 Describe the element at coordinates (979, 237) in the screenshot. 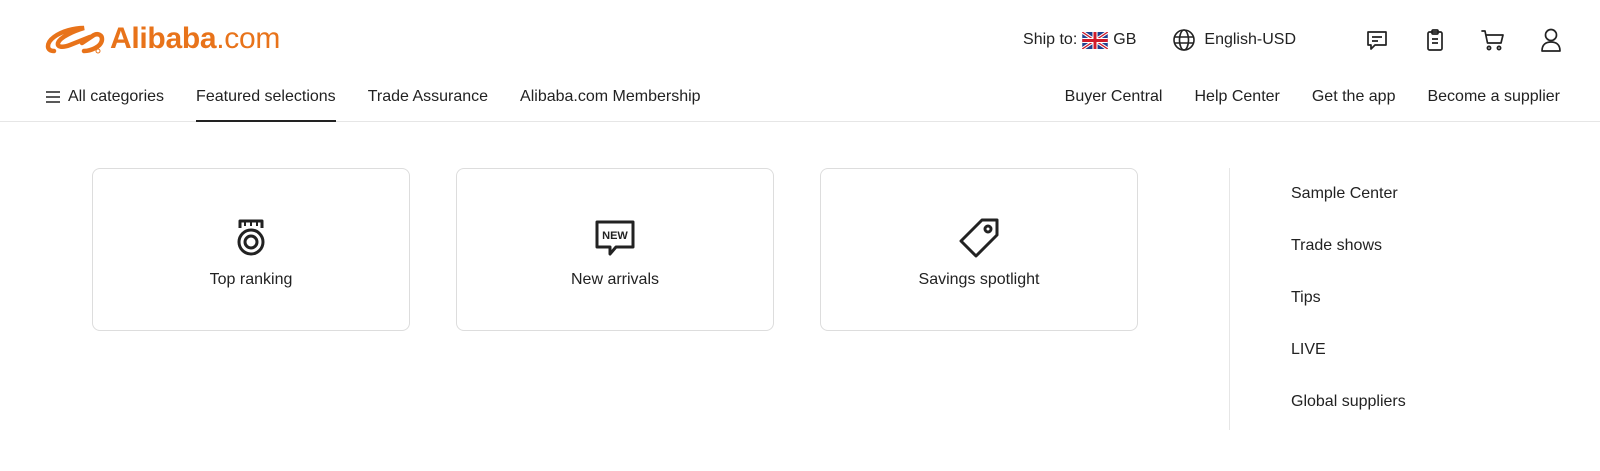

I see `price-tag-icon` at that location.